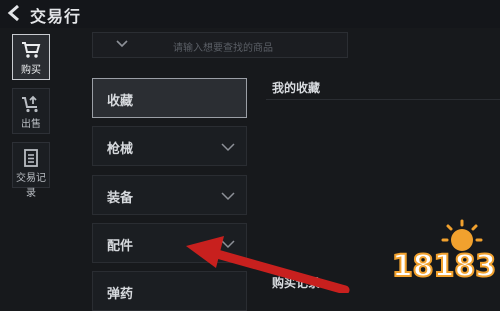 This screenshot has width=500, height=311. What do you see at coordinates (56, 16) in the screenshot?
I see `page-title: 交易行` at bounding box center [56, 16].